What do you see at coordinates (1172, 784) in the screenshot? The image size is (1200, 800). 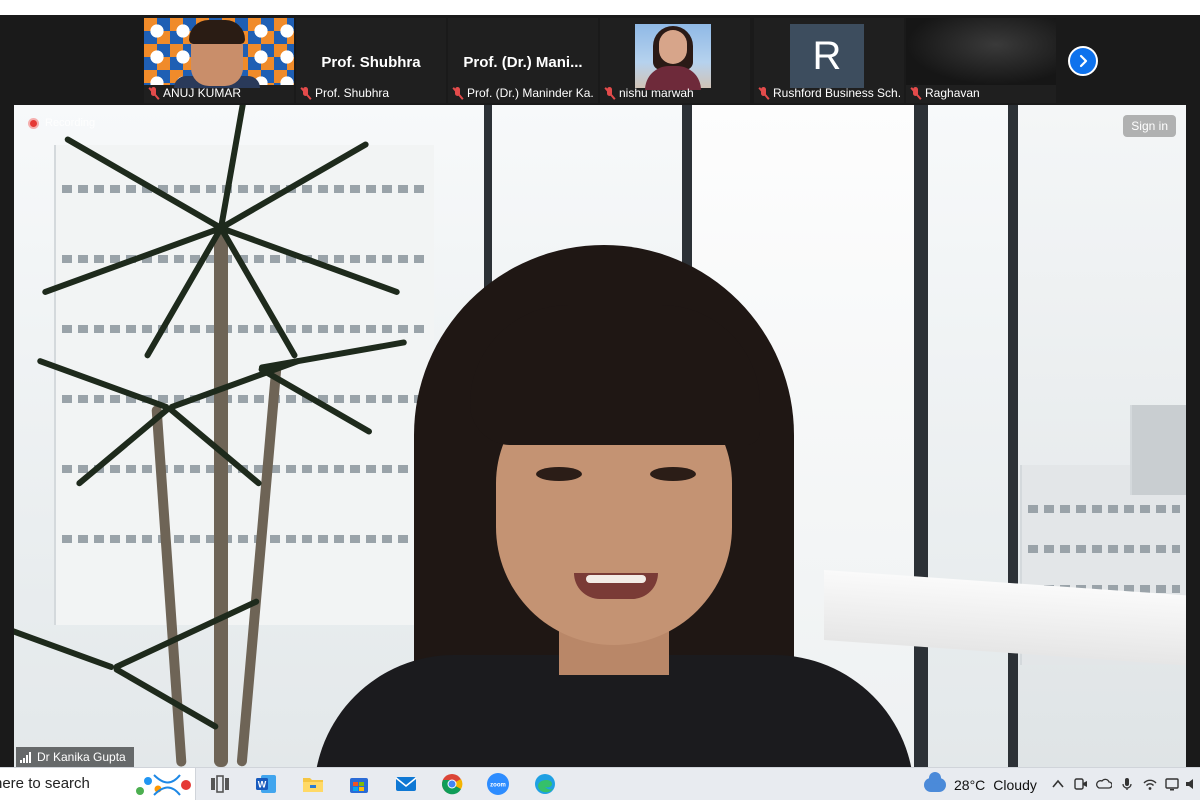 I see `display-icon` at bounding box center [1172, 784].